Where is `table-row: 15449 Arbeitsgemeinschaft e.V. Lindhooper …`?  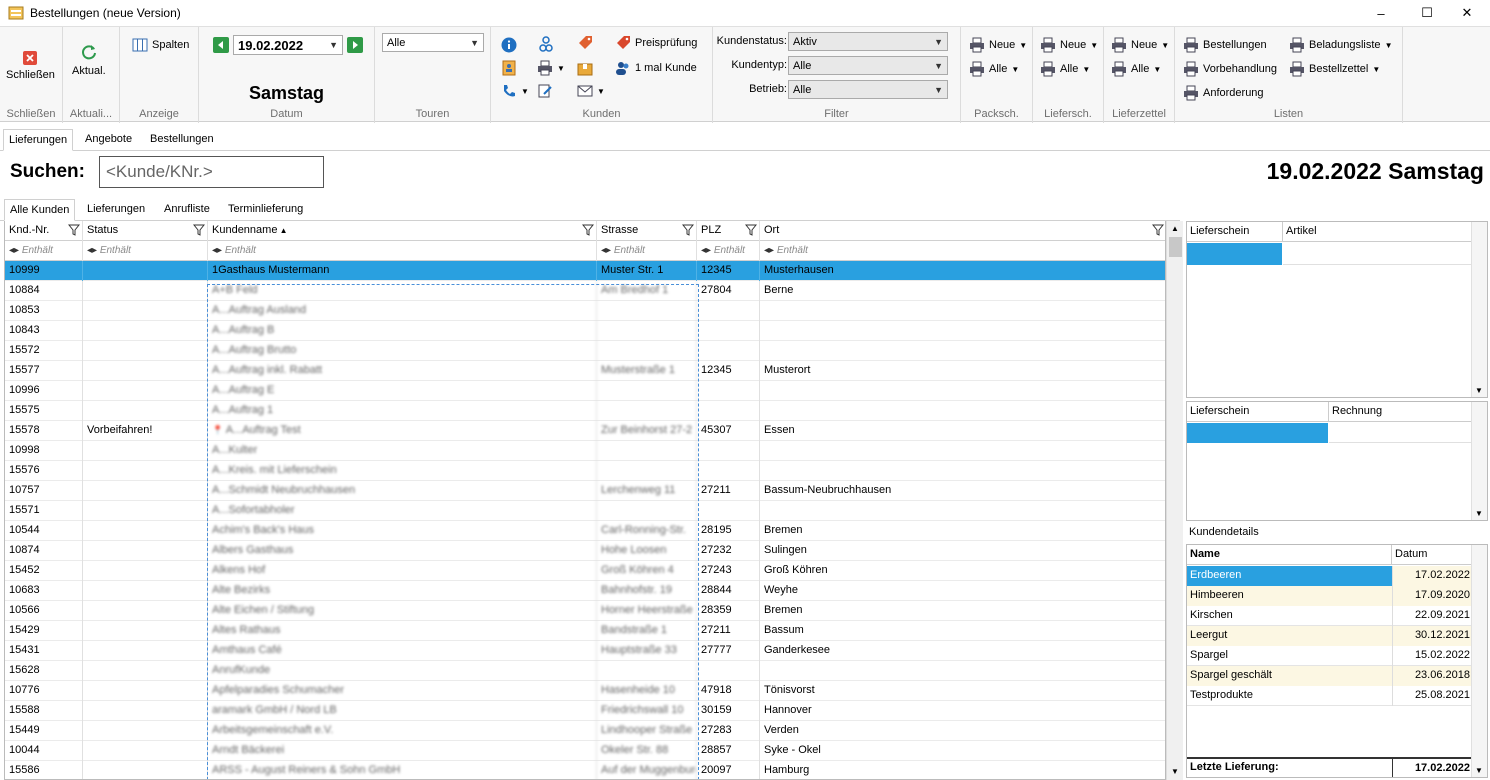 table-row: 15449 Arbeitsgemeinschaft e.V. Lindhooper … is located at coordinates (585, 731).